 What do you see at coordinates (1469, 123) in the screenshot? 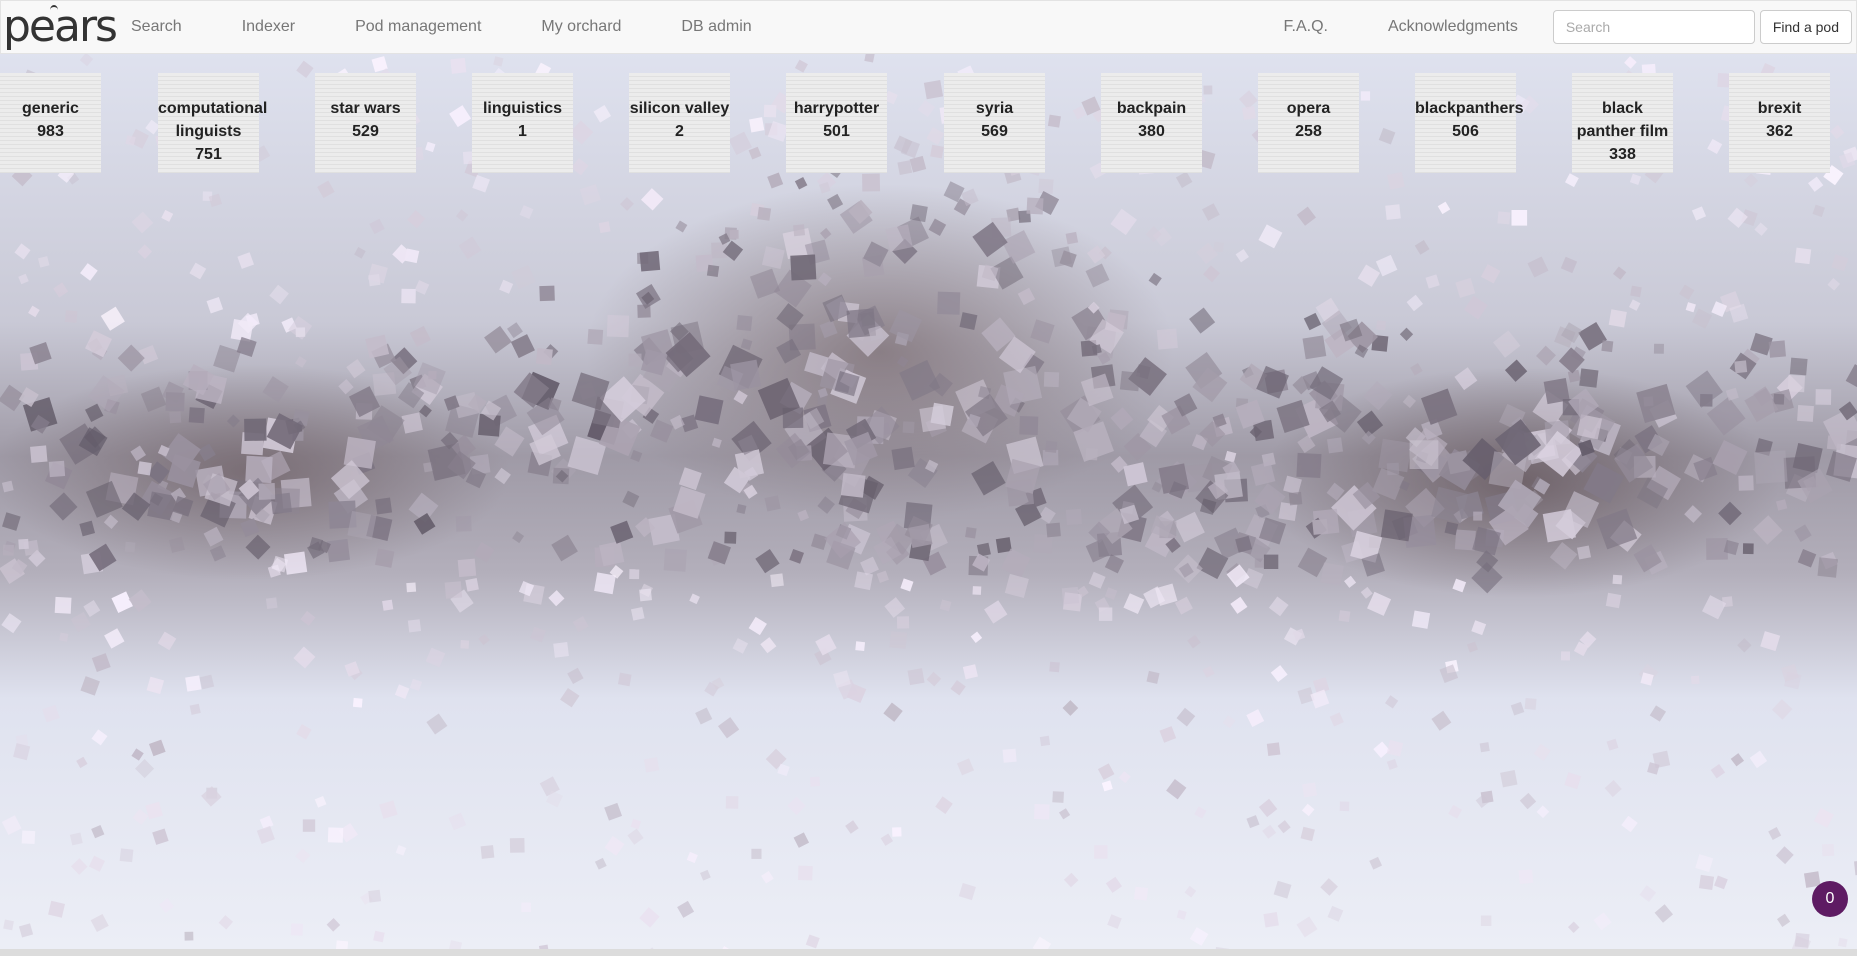
I see `pod-card: blackpanthers 506` at bounding box center [1469, 123].